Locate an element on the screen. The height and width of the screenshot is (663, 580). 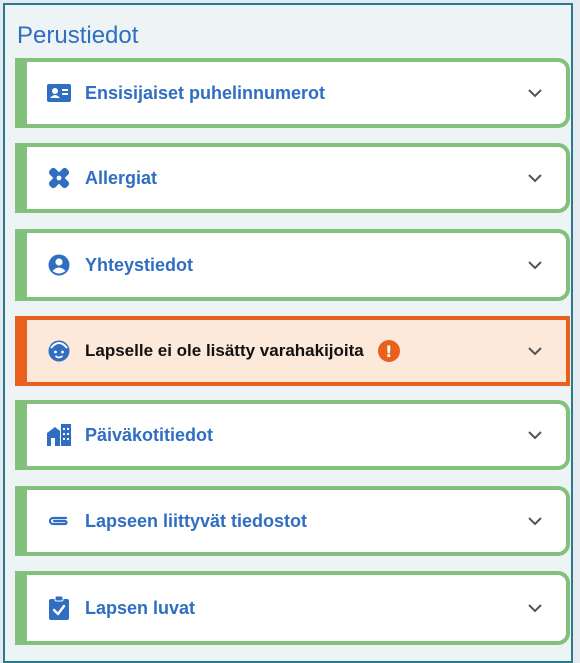
accordion-label: Lapselle ei ole lisätty varahakijoita is located at coordinates (224, 350).